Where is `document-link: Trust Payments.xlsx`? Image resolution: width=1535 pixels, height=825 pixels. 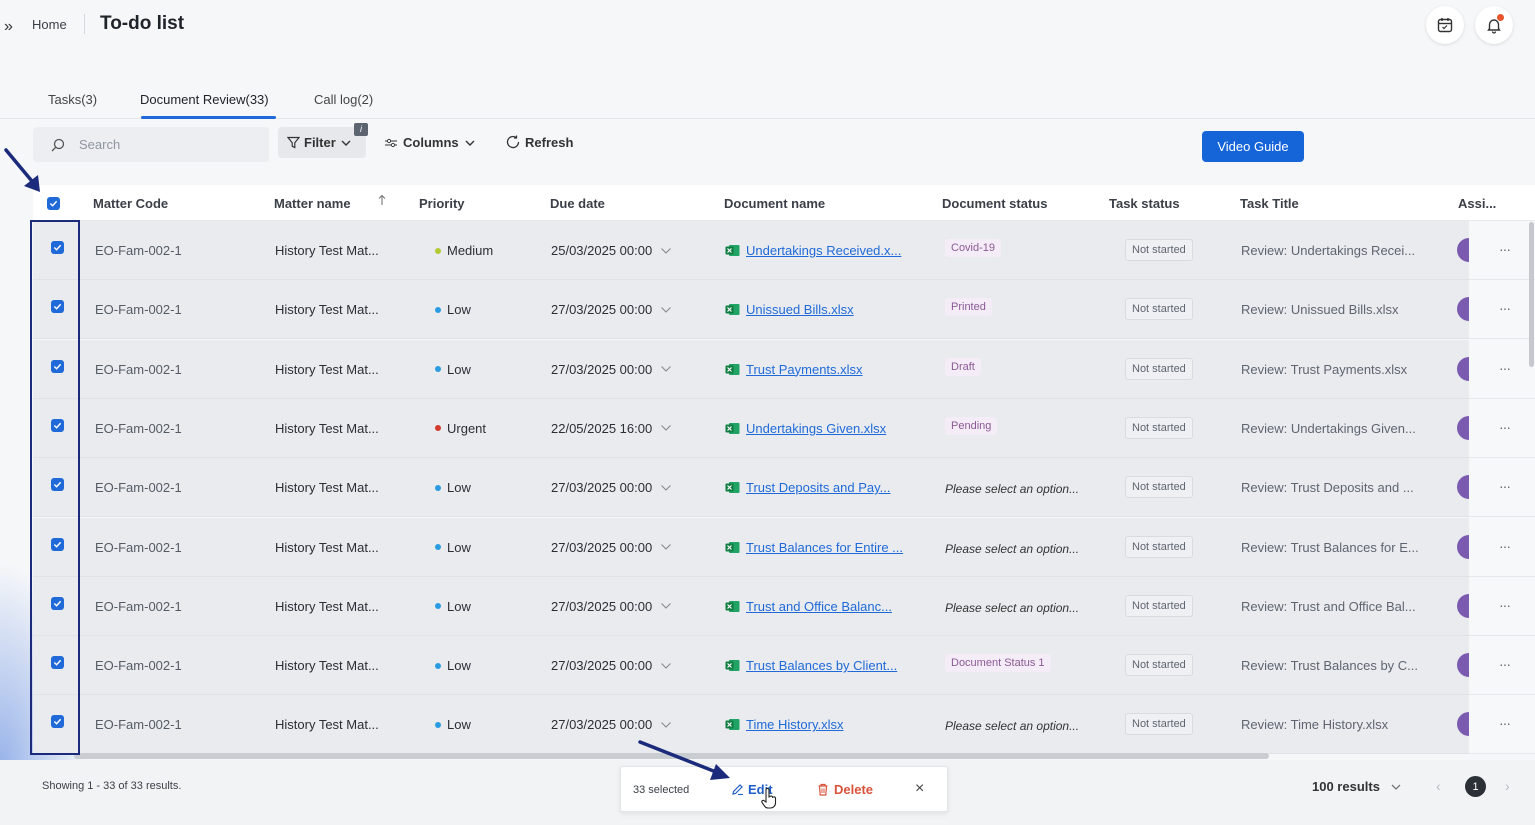
document-link: Trust Payments.xlsx is located at coordinates (804, 369).